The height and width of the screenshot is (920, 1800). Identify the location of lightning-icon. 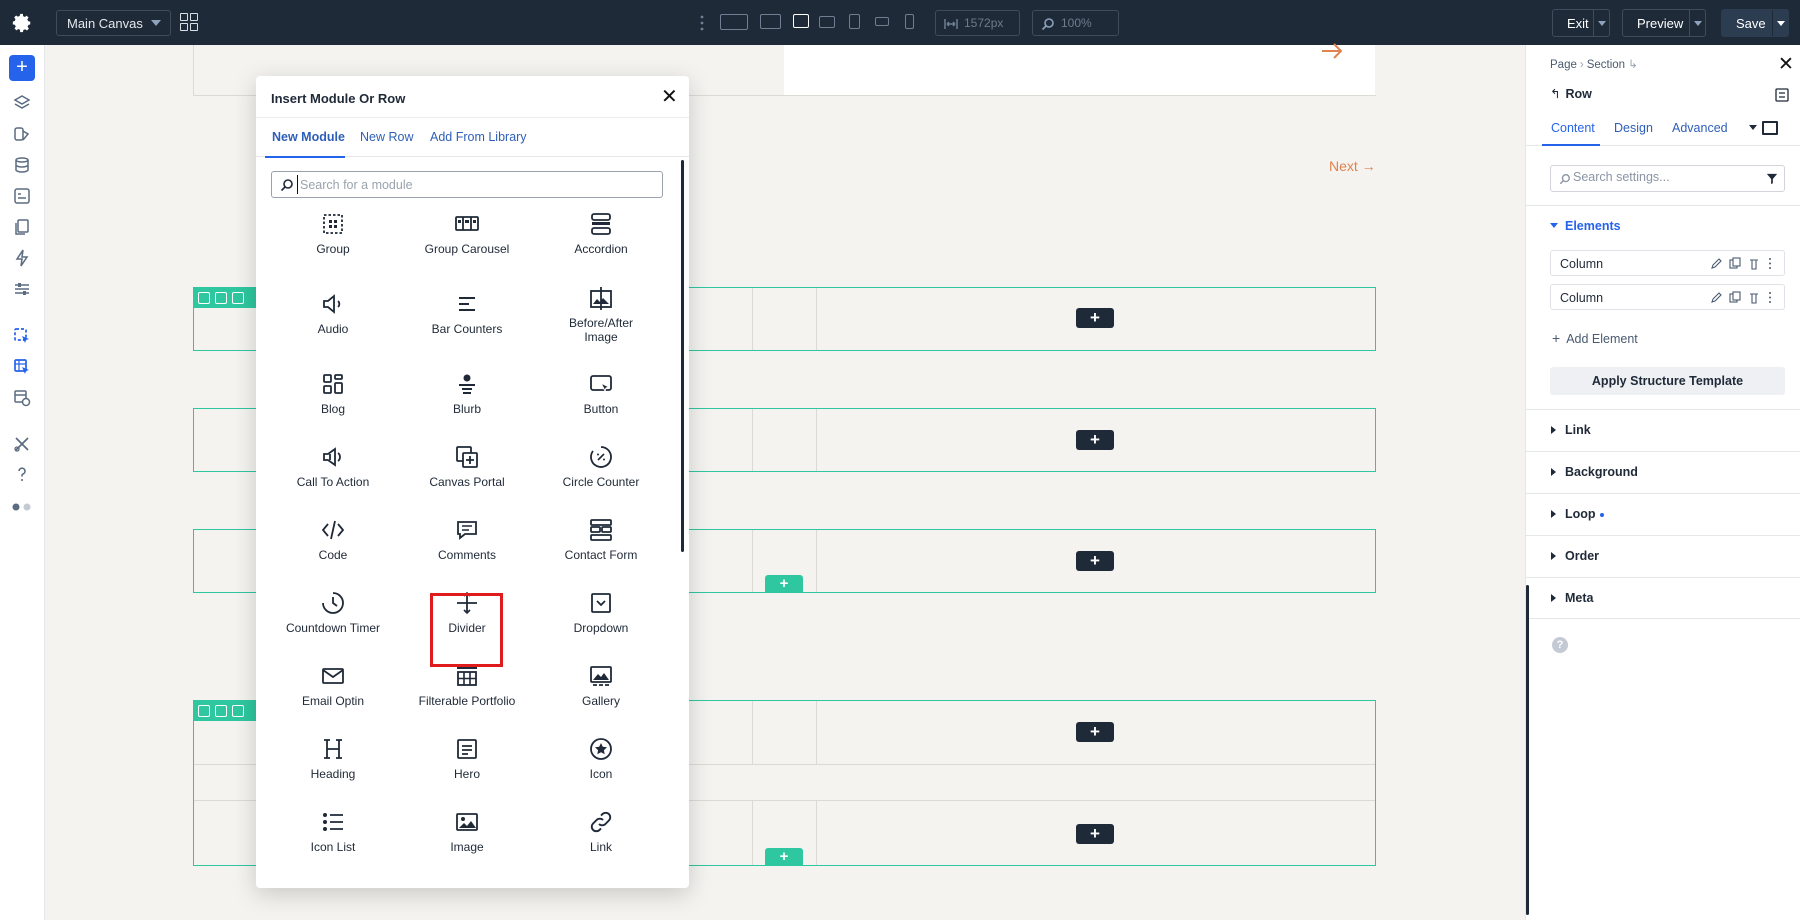
(22, 258).